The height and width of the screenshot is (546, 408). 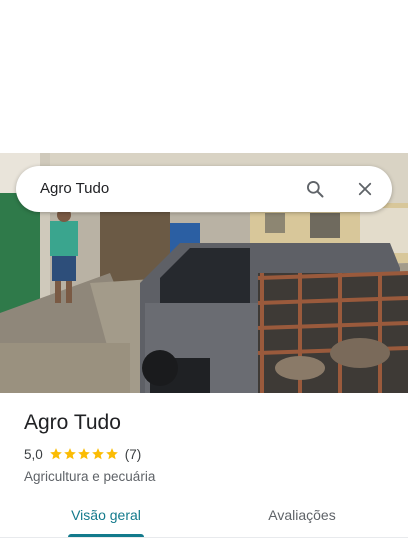 I want to click on tab-divider, so click(x=204, y=537).